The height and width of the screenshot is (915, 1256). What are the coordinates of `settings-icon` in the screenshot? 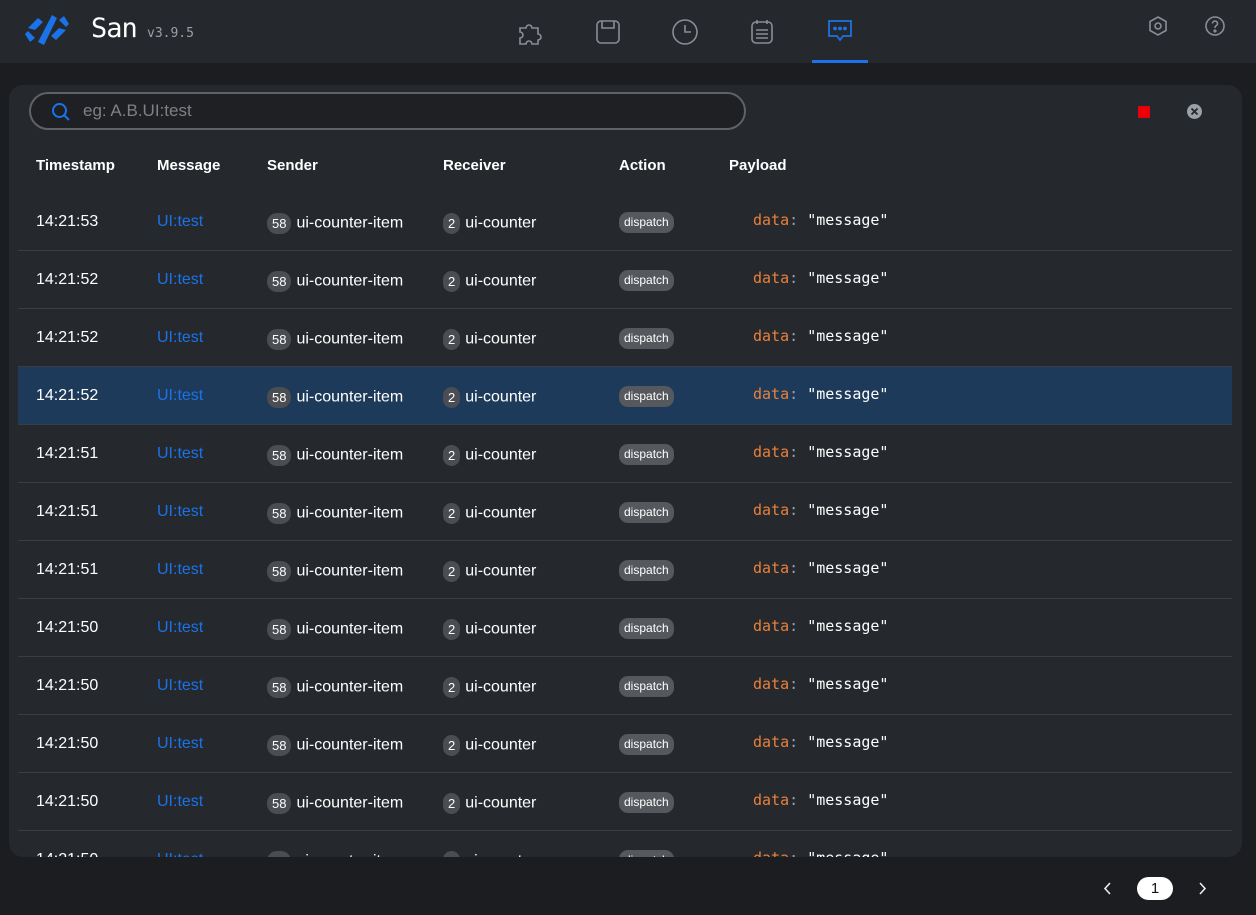 It's located at (1158, 26).